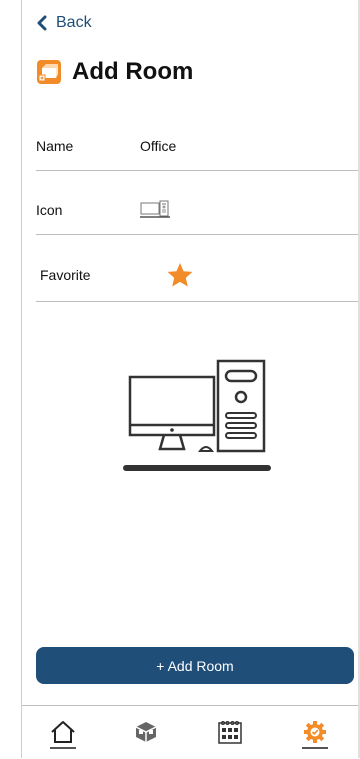  What do you see at coordinates (65, 275) in the screenshot?
I see `favorite-label: Favorite` at bounding box center [65, 275].